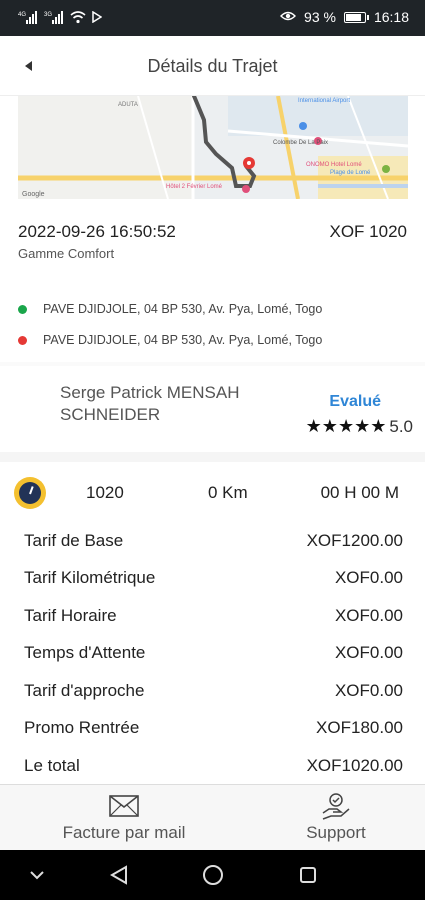  I want to click on fare-label: Temps d'Attente, so click(85, 652).